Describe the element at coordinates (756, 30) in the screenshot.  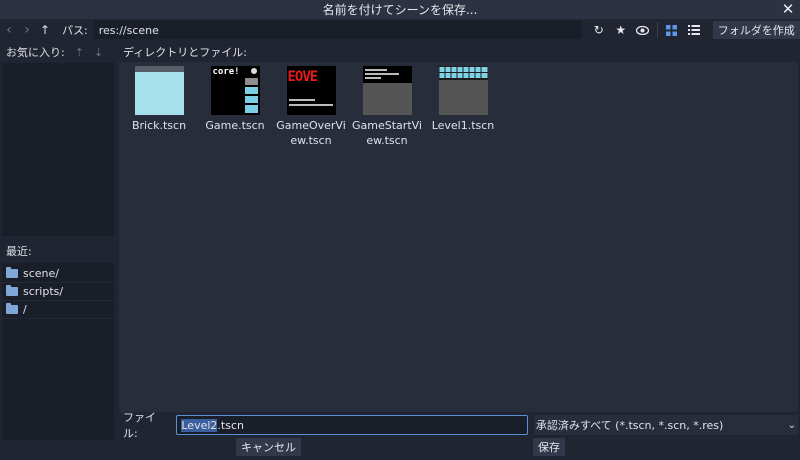
I see `create-folder-button: フォルダを作成` at that location.